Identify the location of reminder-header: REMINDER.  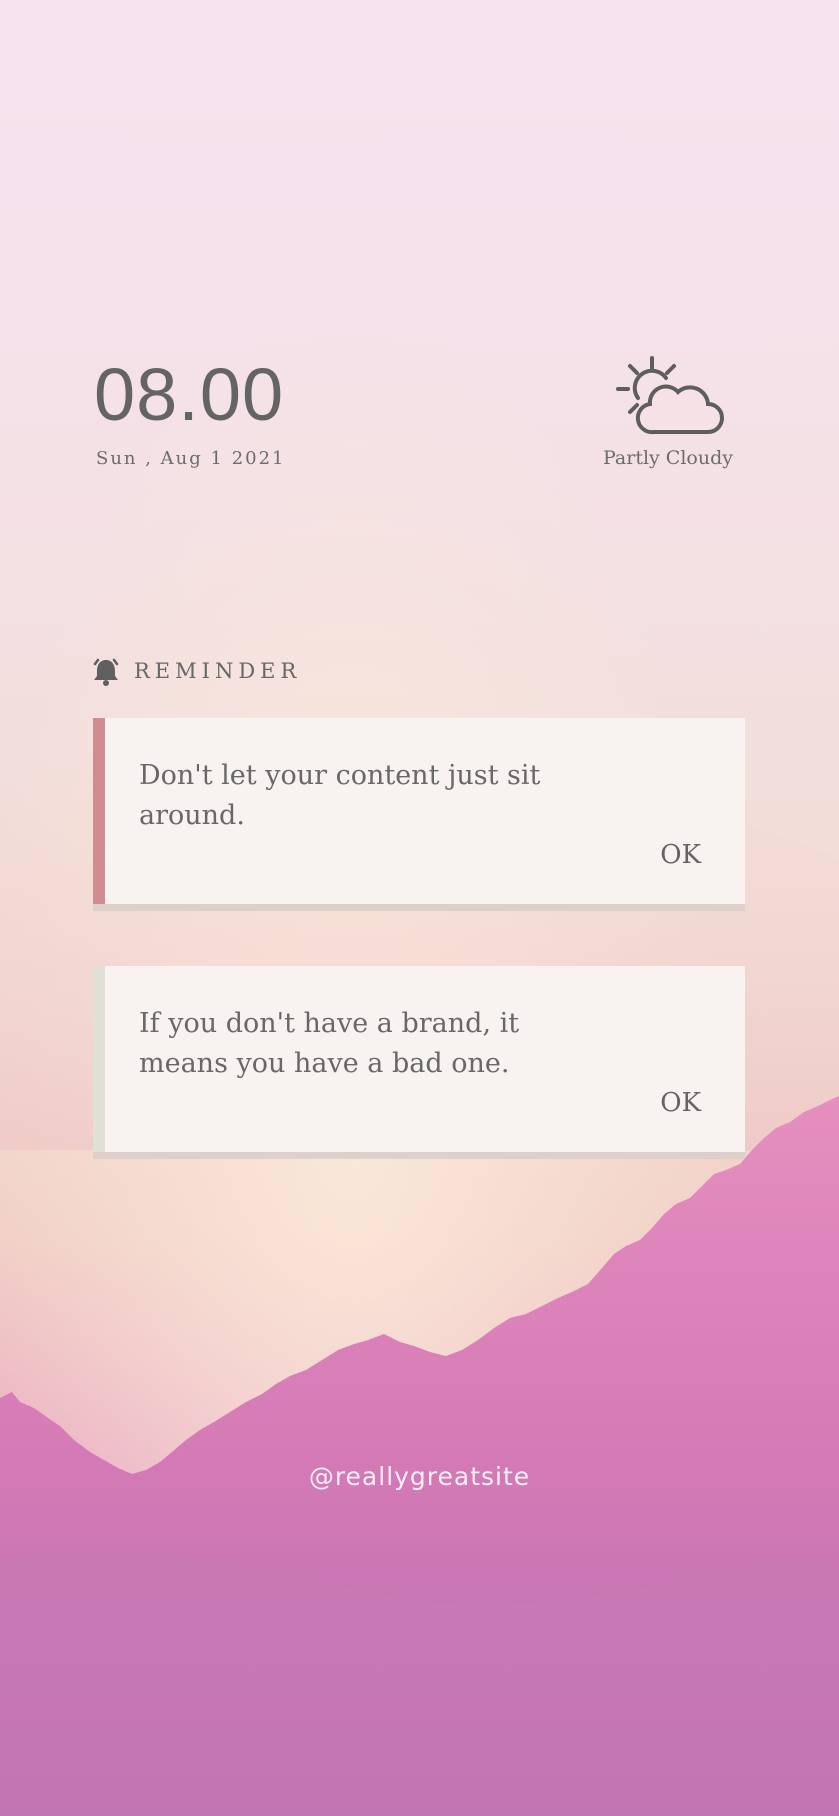
(196, 671).